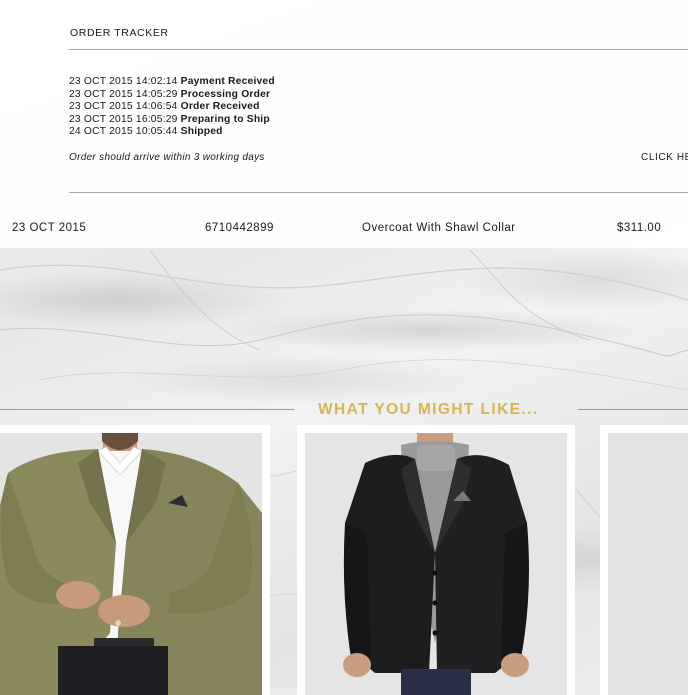 The image size is (688, 695). I want to click on order-tracker-title: ORDER TRACKER, so click(119, 33).